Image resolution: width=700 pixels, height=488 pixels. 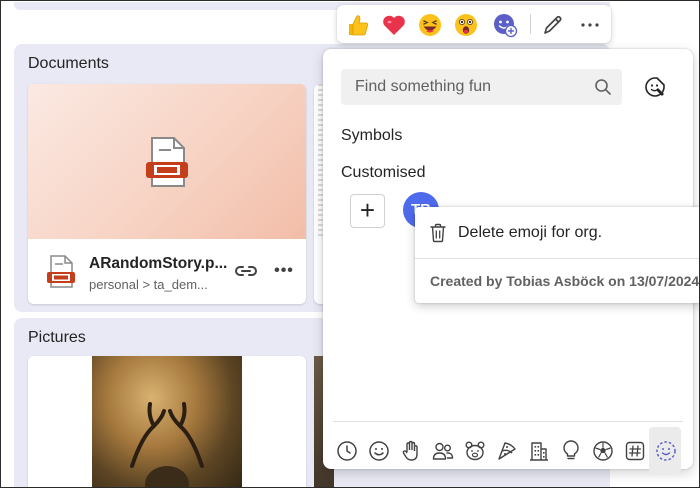 I want to click on delete-emoji-menu-item: Delete emoji for org., so click(x=557, y=233).